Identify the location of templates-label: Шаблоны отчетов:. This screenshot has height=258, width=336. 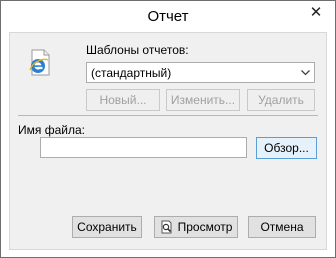
(137, 50).